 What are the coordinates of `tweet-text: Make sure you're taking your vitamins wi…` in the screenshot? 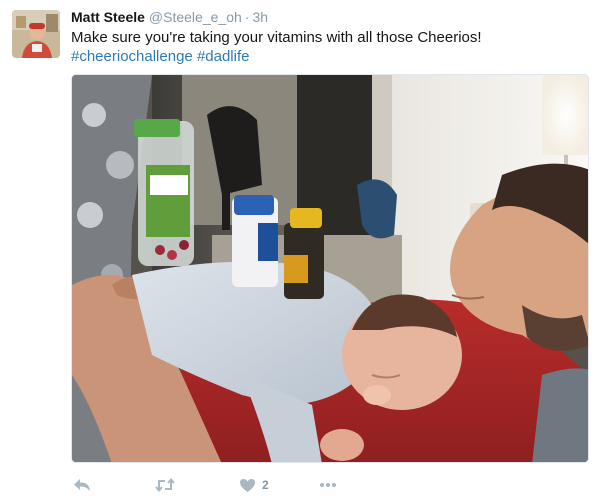 It's located at (276, 37).